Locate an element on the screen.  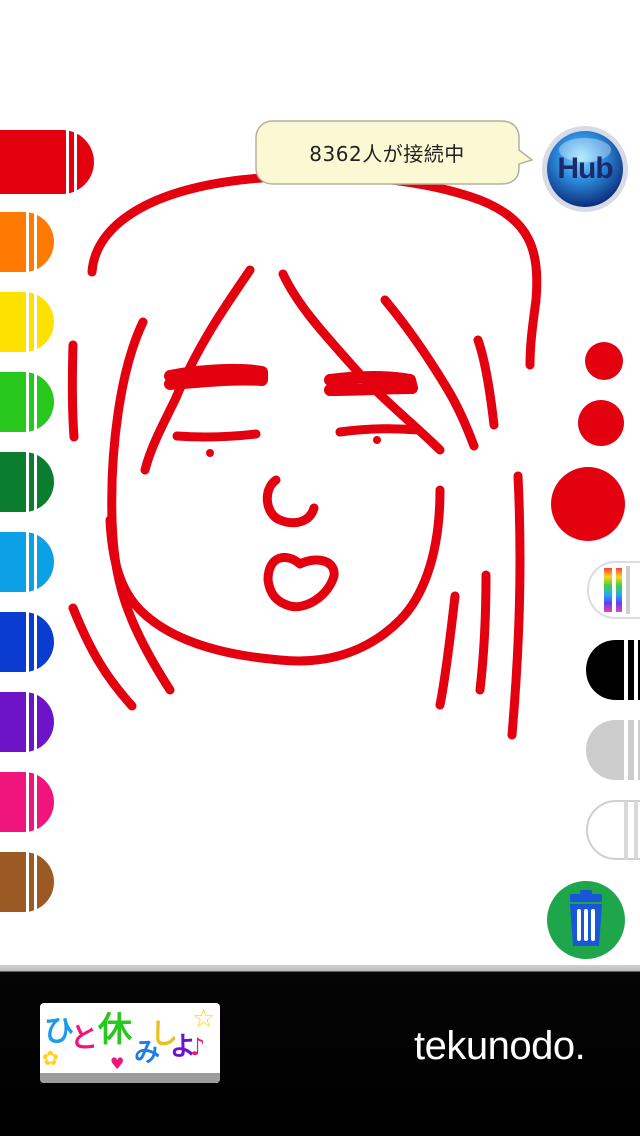
promo-logo: ひ と 休 み し よ ♪ ✿ ♥ ☆ is located at coordinates (128, 1038).